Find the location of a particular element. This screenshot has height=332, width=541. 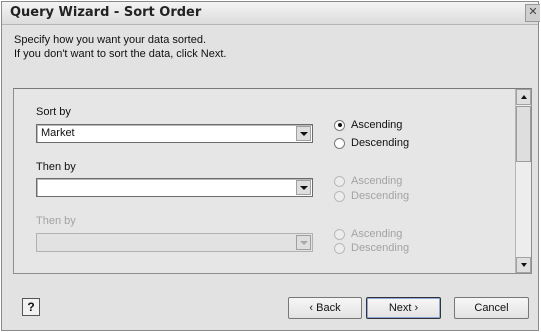

then-by-1-descending-radio: Descending is located at coordinates (371, 196).